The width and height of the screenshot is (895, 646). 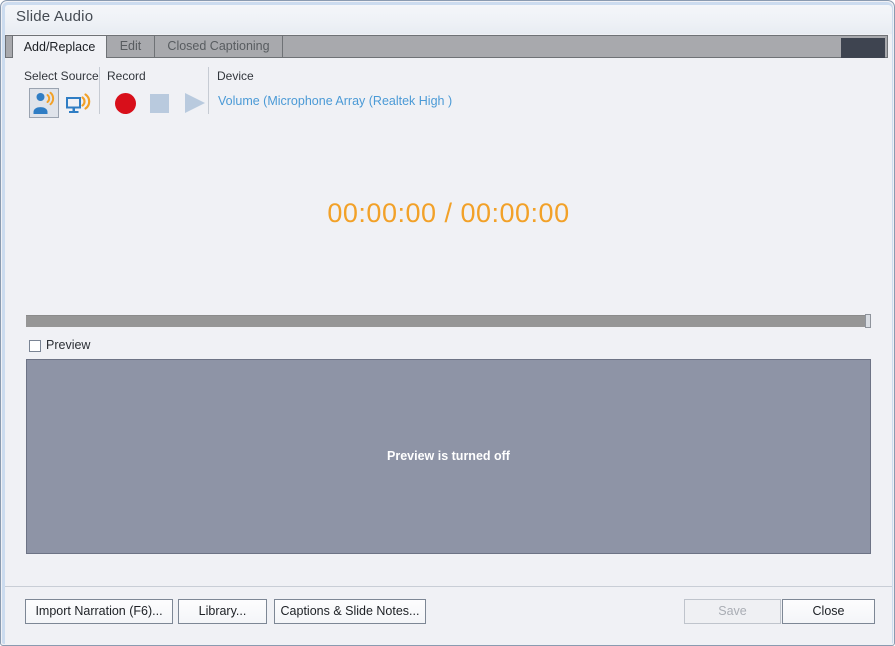 What do you see at coordinates (448, 46) in the screenshot?
I see `tab-strip: Add/Replace Edit Closed Captioning` at bounding box center [448, 46].